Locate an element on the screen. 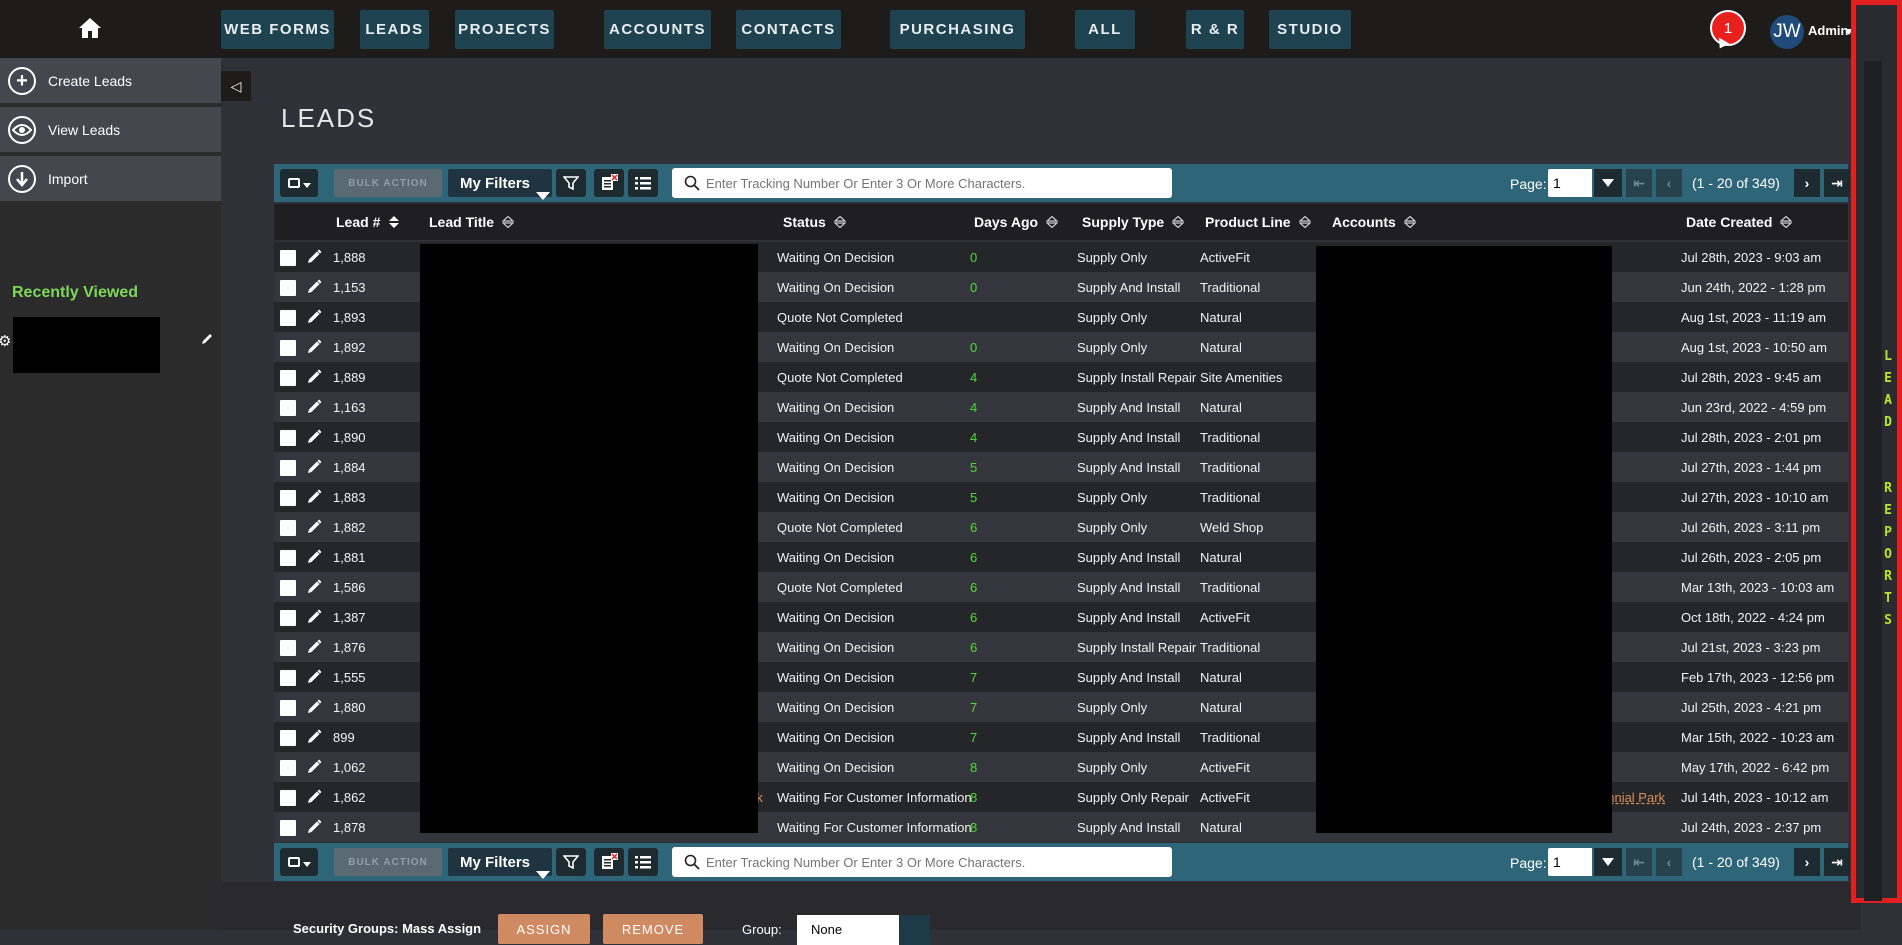 The width and height of the screenshot is (1902, 945). last-page-icon: ⇥ is located at coordinates (1837, 862).